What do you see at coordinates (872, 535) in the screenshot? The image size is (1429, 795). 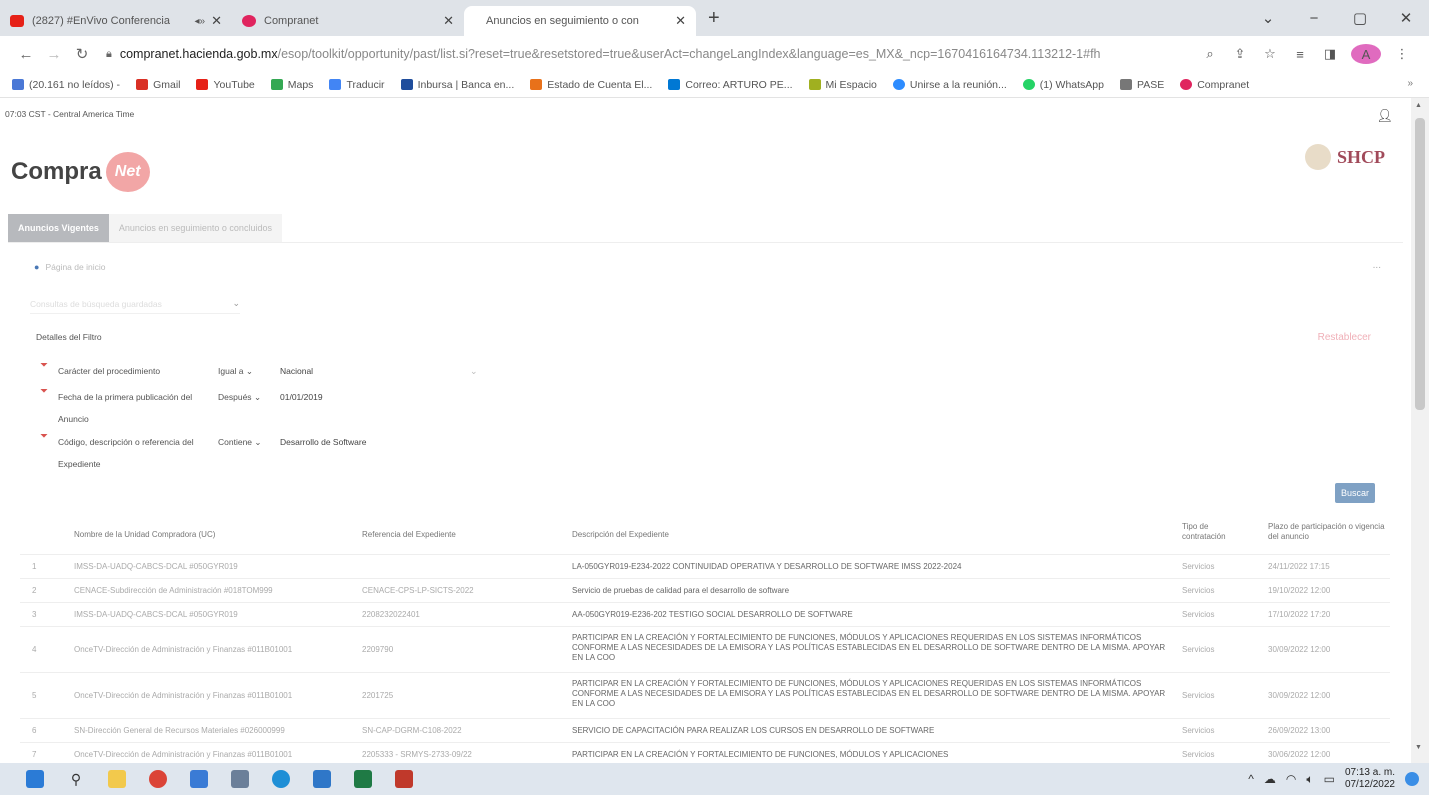 I see `column-header: Descripción del Expediente` at bounding box center [872, 535].